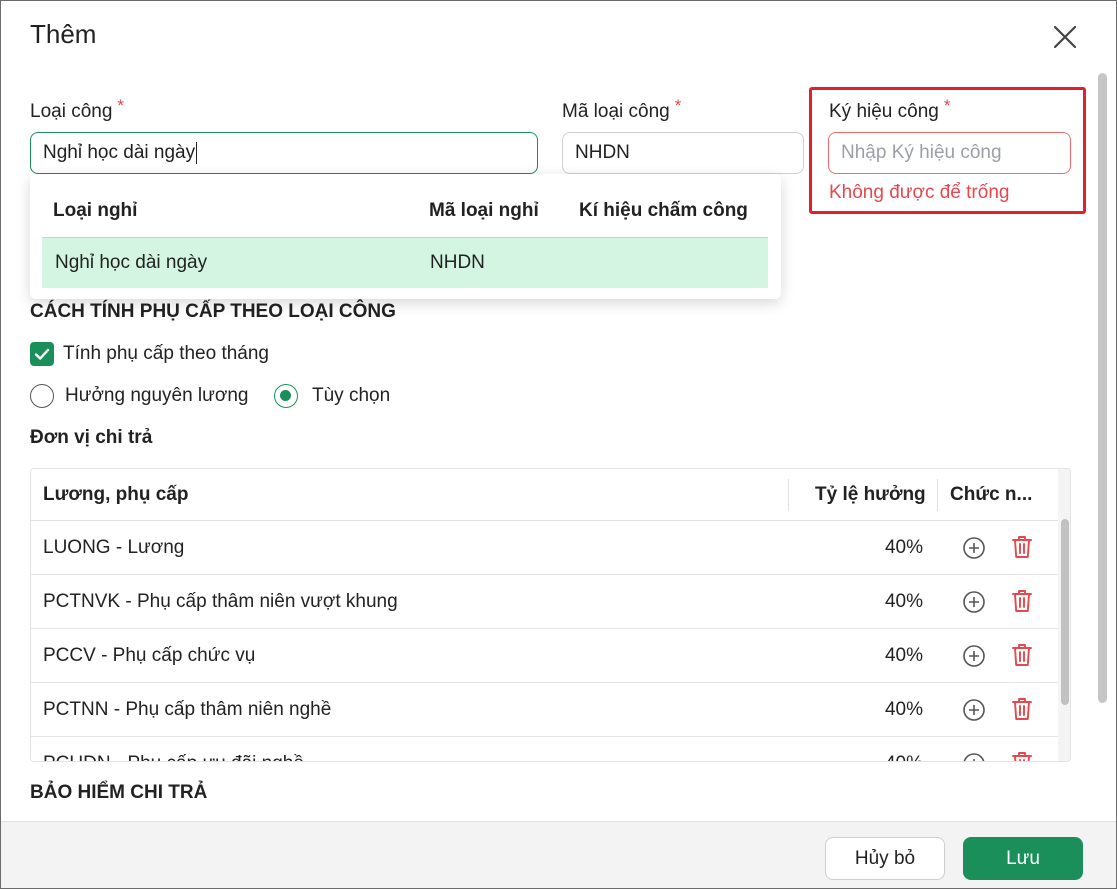 This screenshot has width=1117, height=889. Describe the element at coordinates (1102, 388) in the screenshot. I see `dialog-scrollbar-thumb` at that location.